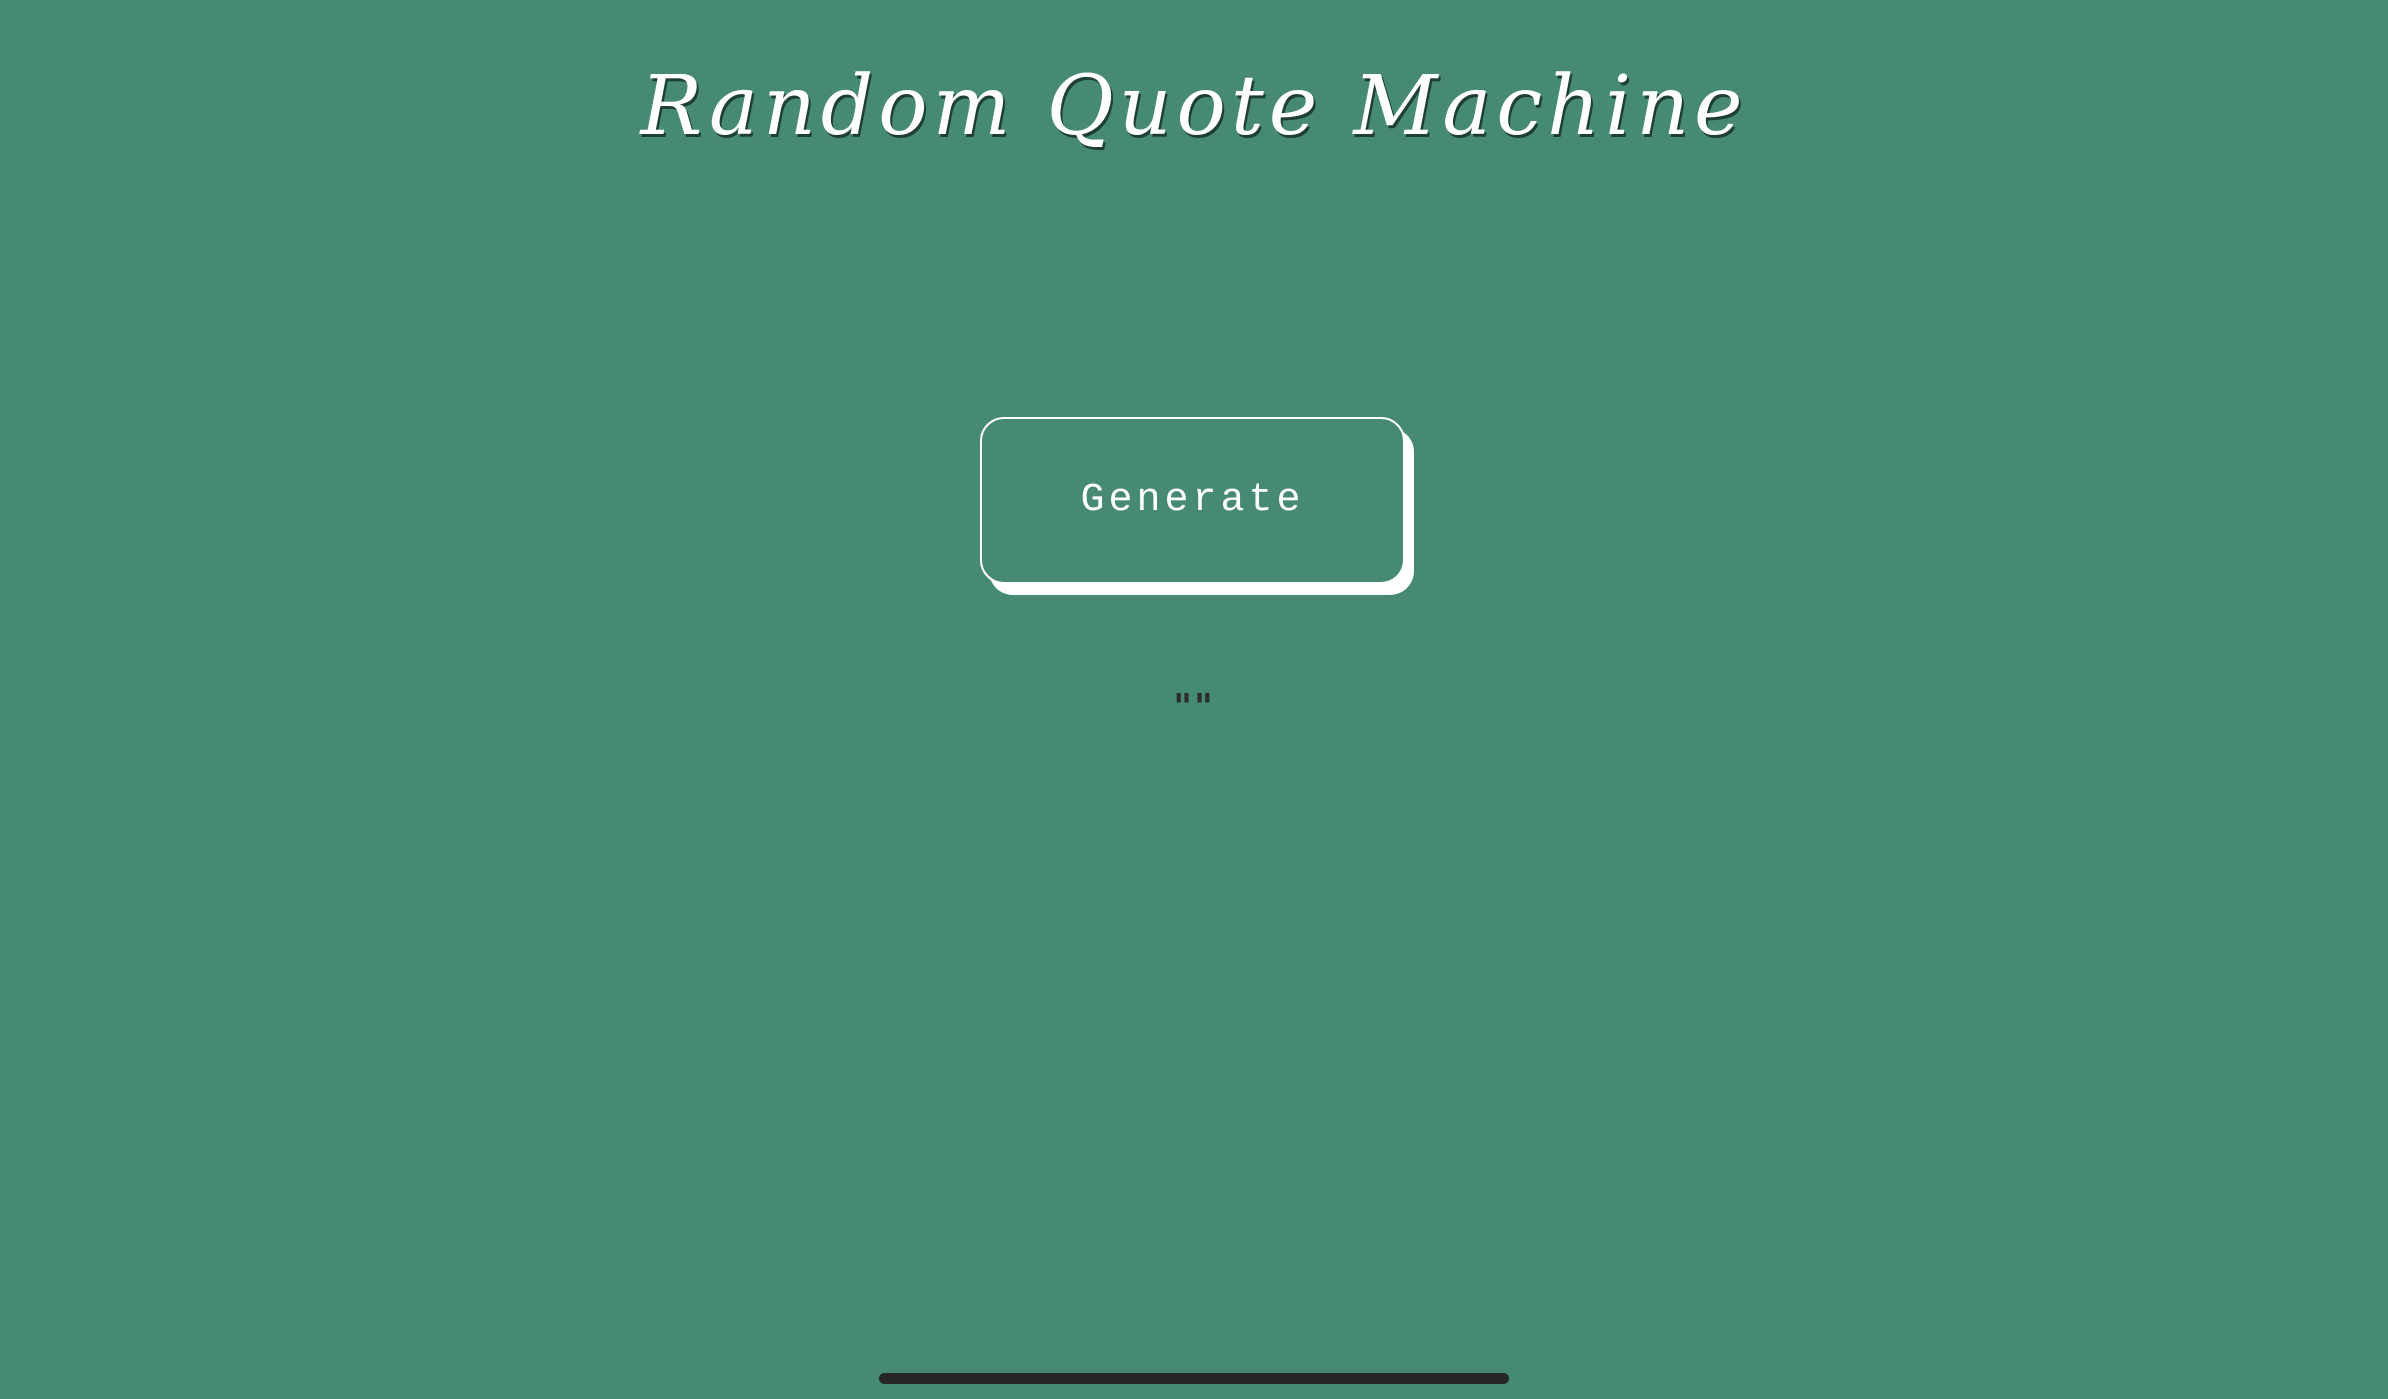 The image size is (2388, 1399). What do you see at coordinates (1194, 707) in the screenshot?
I see `quote-text: ""` at bounding box center [1194, 707].